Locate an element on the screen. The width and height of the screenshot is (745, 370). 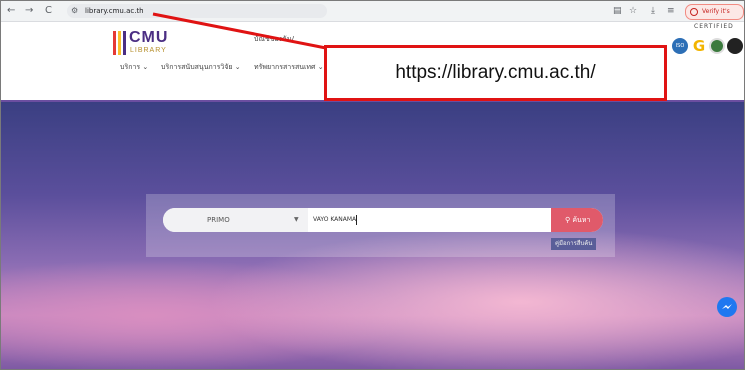
url-annotation-text: https://library.cmu.ac.th/ is located at coordinates (495, 72).